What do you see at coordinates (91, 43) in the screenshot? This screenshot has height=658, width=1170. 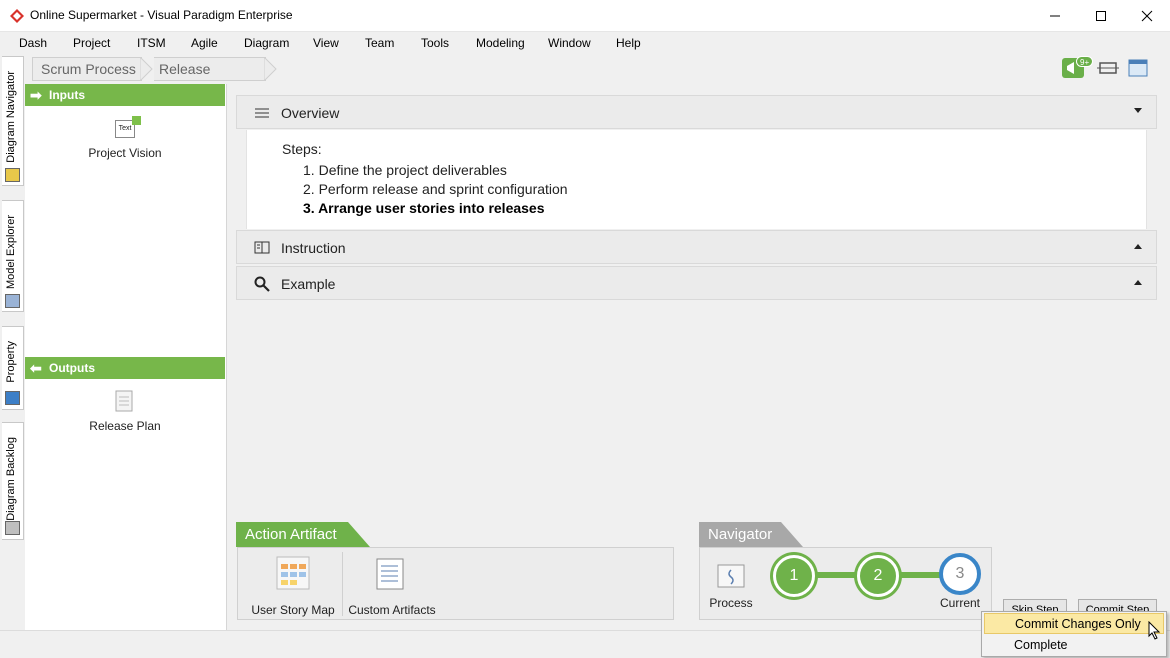 I see `menu-project: Project` at bounding box center [91, 43].